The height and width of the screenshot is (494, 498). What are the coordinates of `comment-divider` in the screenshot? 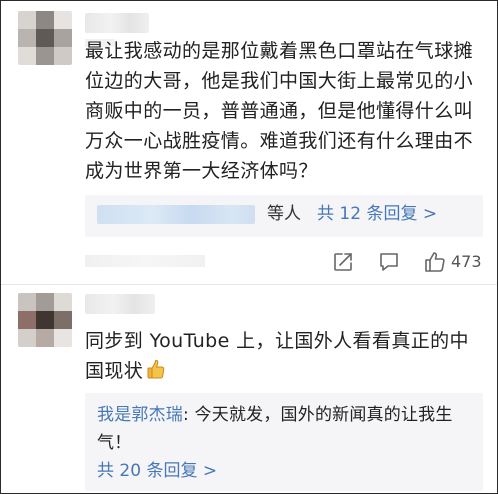 It's located at (249, 284).